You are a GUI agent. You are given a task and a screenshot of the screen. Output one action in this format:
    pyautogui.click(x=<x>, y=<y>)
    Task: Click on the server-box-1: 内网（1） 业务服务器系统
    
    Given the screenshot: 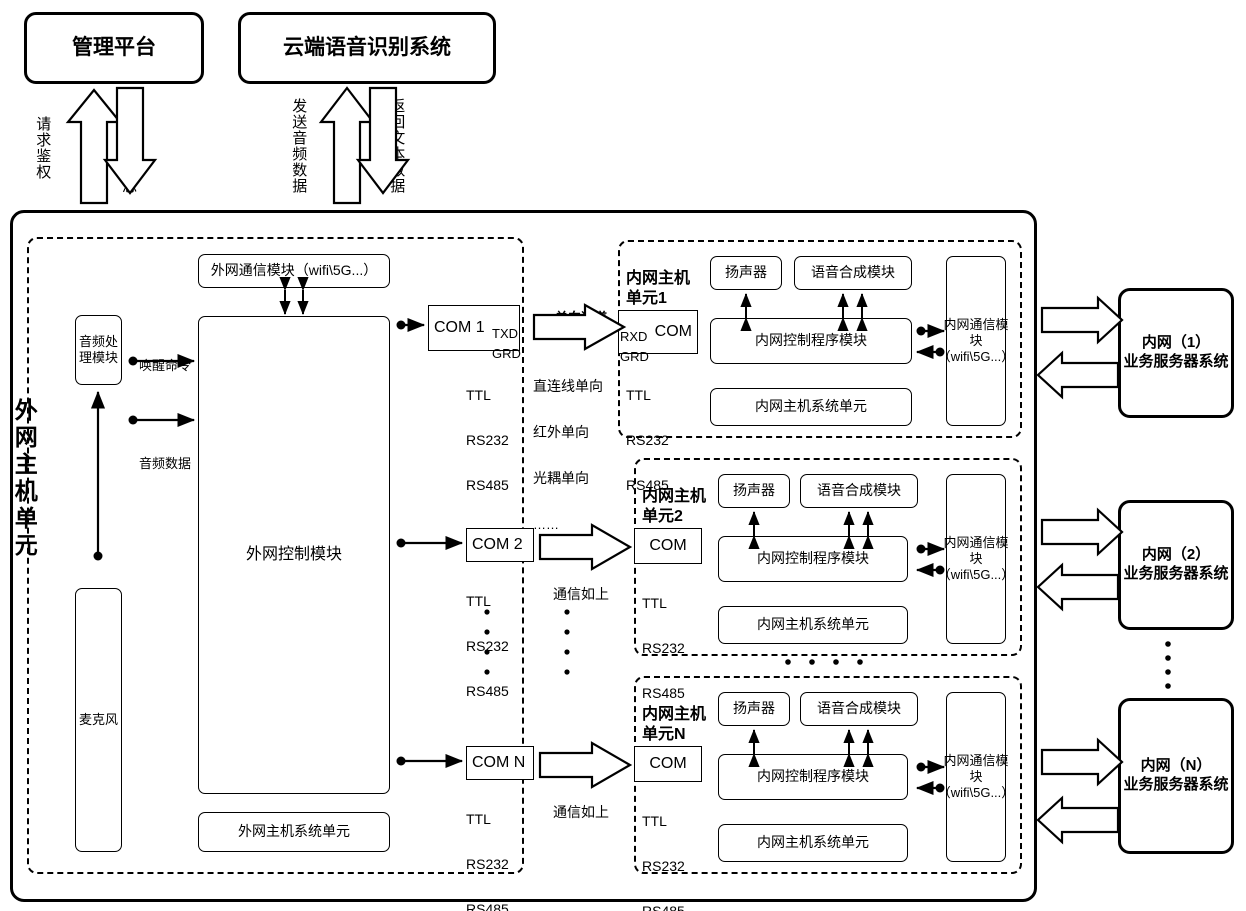 What is the action you would take?
    pyautogui.click(x=1176, y=353)
    